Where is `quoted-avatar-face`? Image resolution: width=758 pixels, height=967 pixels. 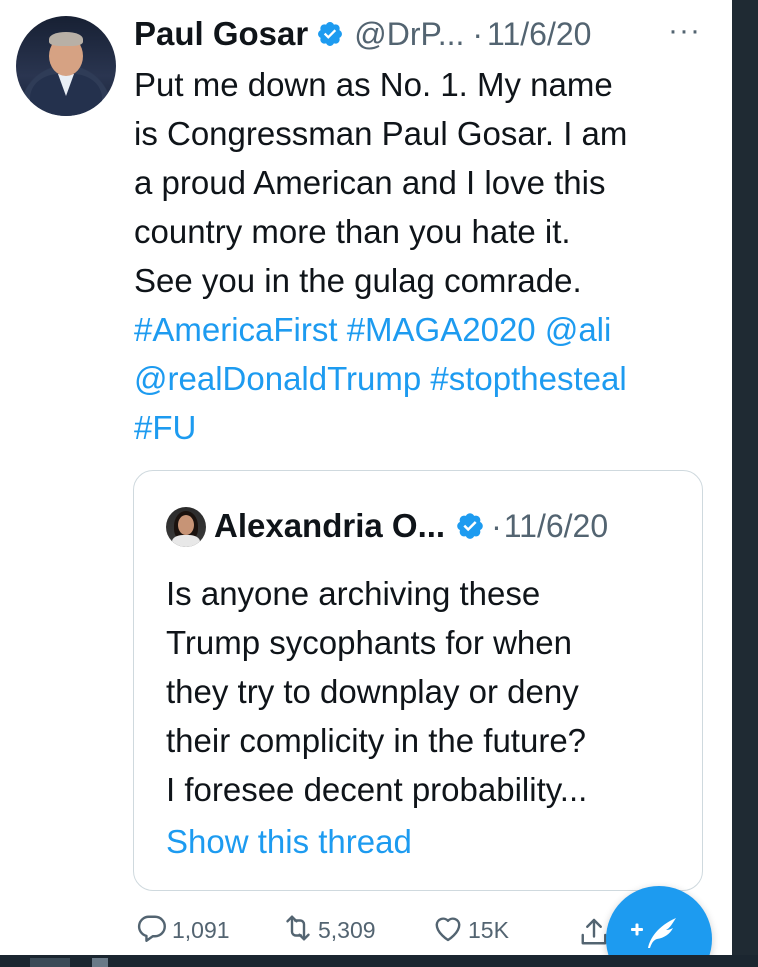
quoted-avatar-face is located at coordinates (186, 525).